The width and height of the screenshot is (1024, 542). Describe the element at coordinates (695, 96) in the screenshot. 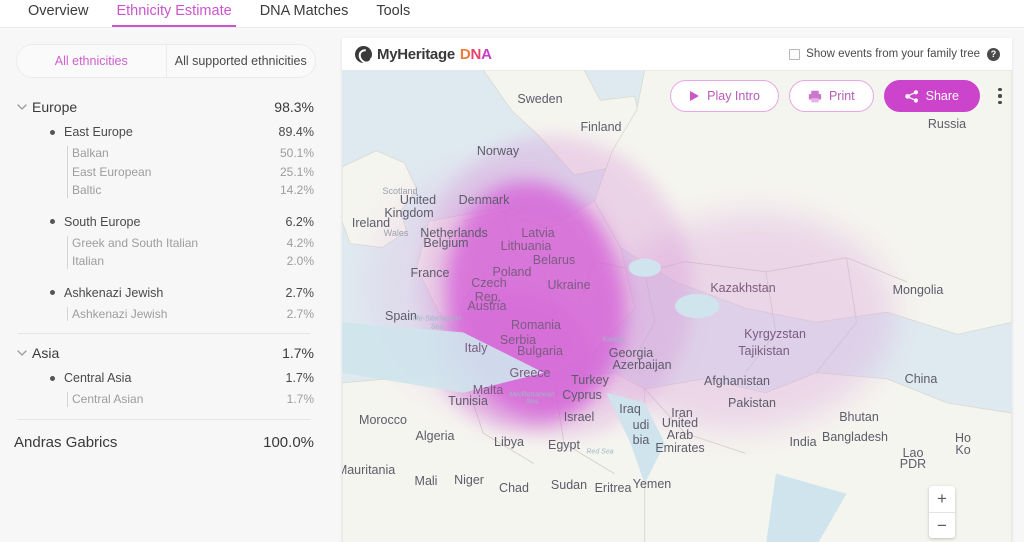

I see `play-icon` at that location.